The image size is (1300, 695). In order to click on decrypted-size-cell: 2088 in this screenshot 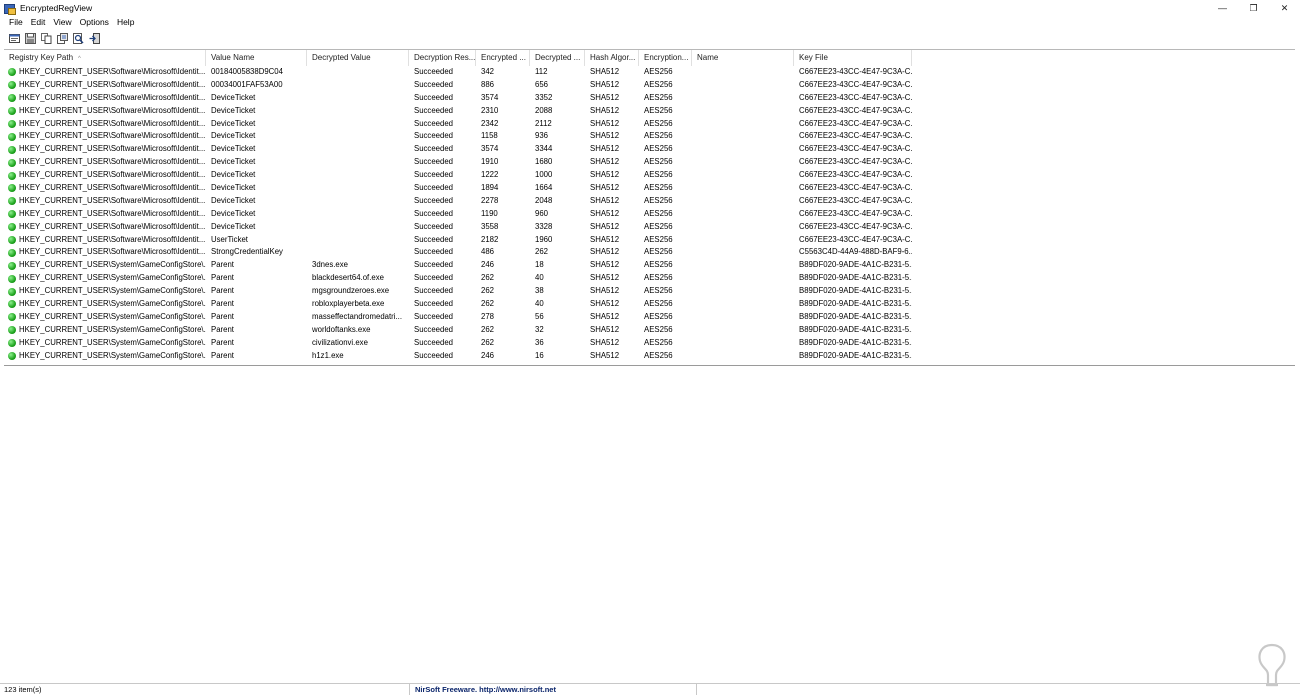, I will do `click(544, 110)`.